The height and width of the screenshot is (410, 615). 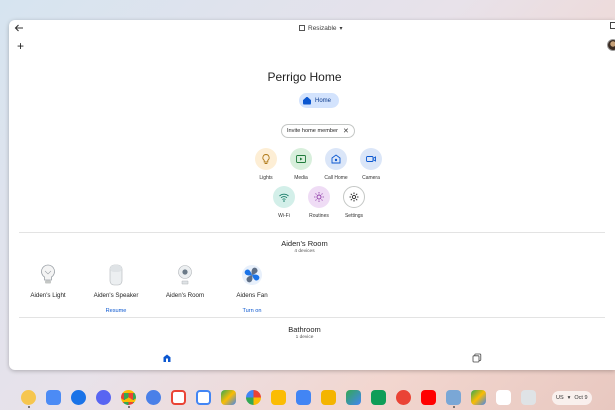 What do you see at coordinates (284, 216) in the screenshot?
I see `action-label: Wi-Fi` at bounding box center [284, 216].